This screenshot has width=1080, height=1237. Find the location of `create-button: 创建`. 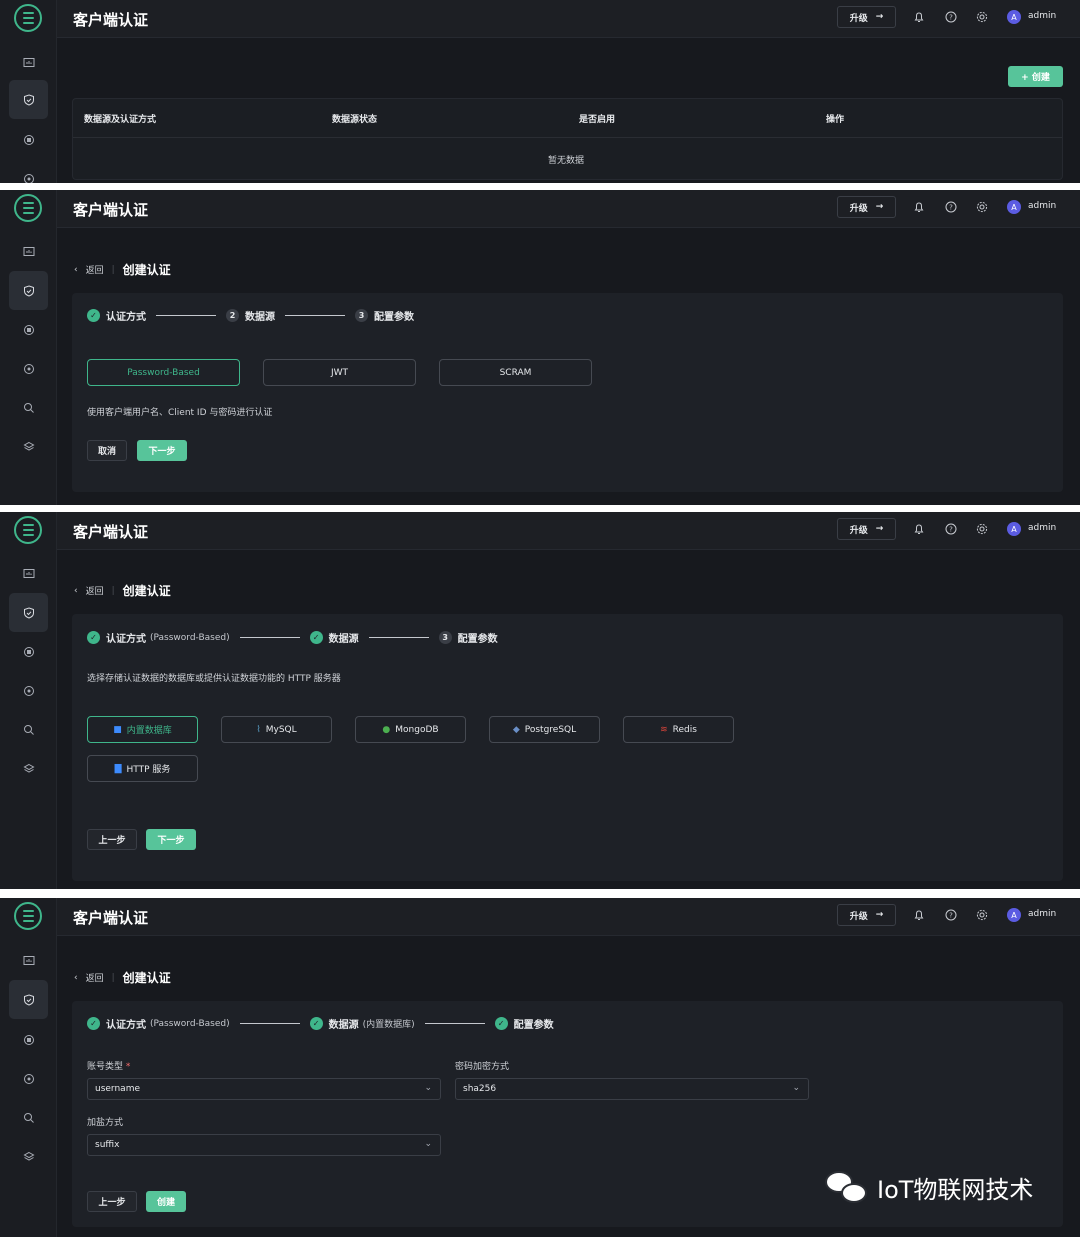

create-button: 创建 is located at coordinates (166, 1201).